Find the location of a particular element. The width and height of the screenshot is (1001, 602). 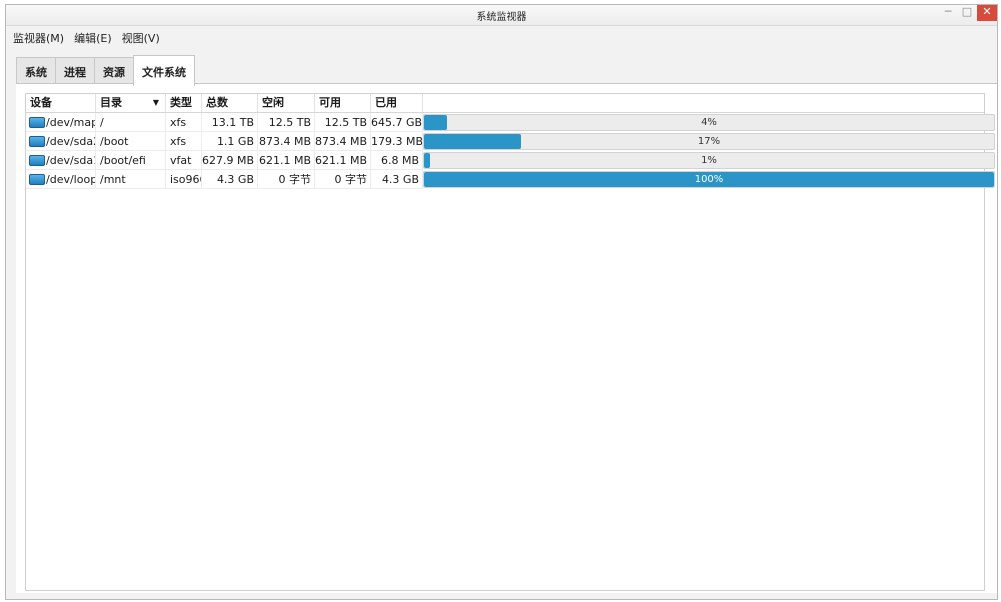

type-cell: vfat is located at coordinates (184, 160).